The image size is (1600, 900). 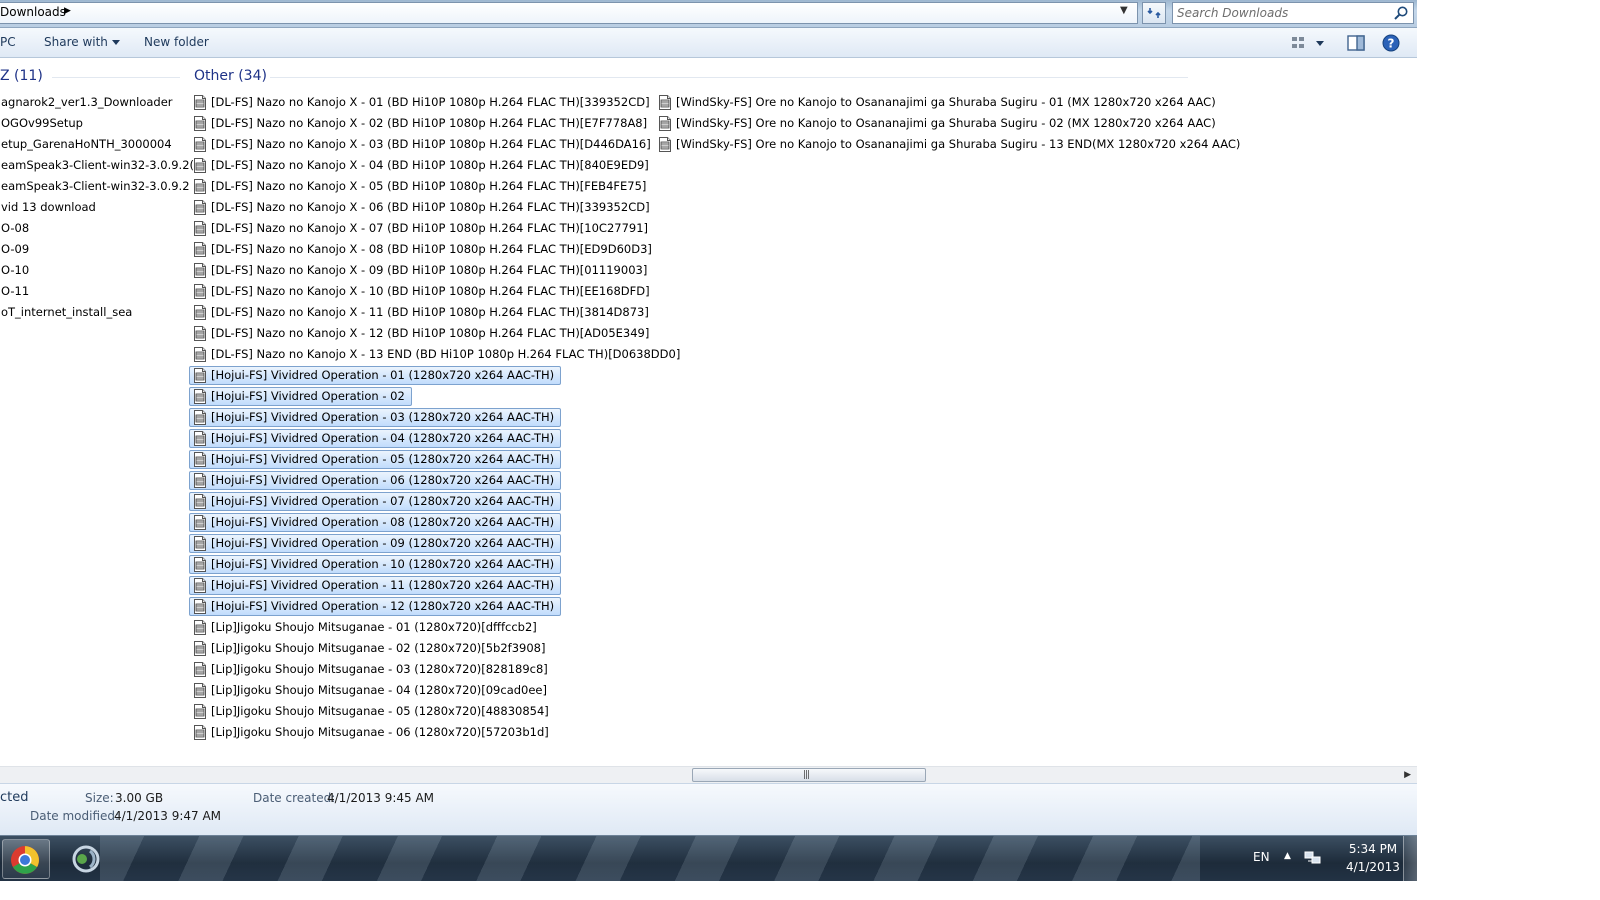 What do you see at coordinates (1277, 13) in the screenshot?
I see `search-input` at bounding box center [1277, 13].